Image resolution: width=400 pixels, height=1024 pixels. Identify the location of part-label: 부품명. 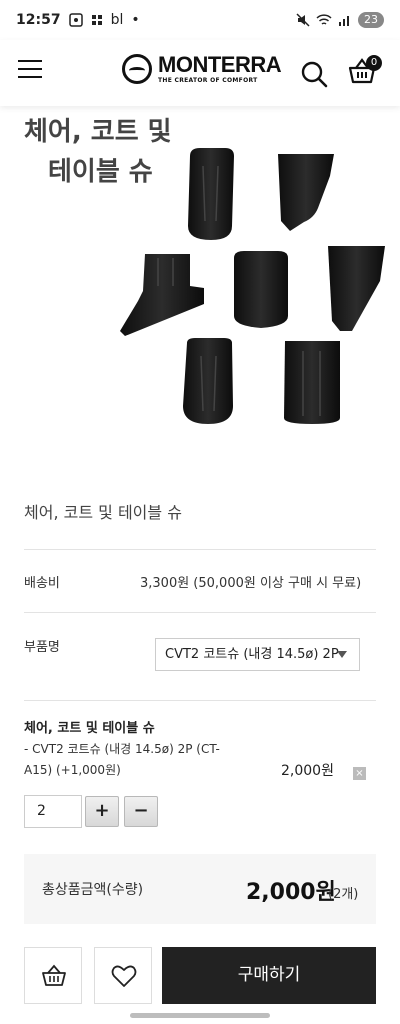
(42, 647).